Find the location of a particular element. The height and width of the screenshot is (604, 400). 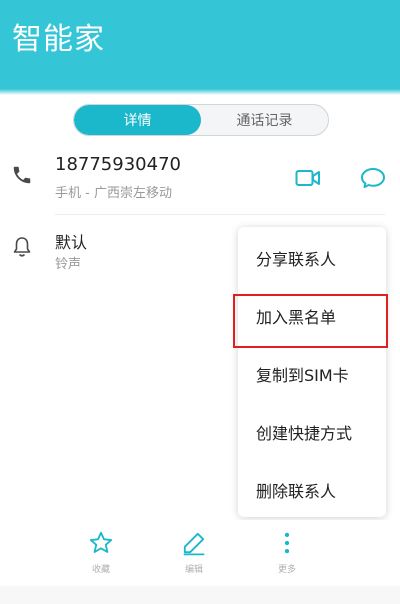

pencil-icon is located at coordinates (194, 546).